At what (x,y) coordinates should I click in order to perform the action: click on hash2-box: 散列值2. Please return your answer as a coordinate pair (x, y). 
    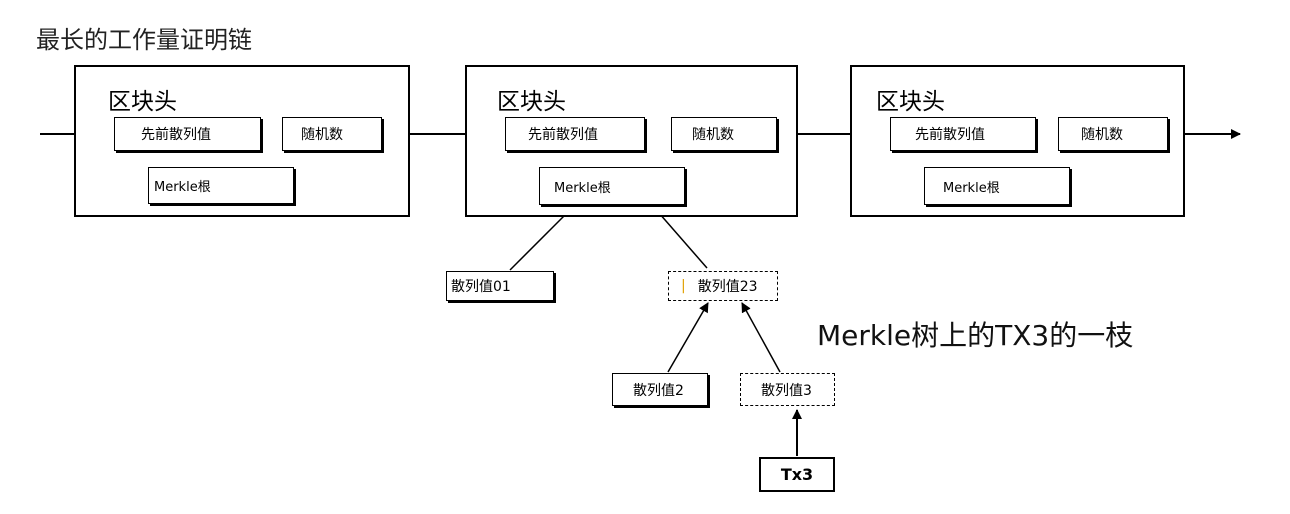
    Looking at the image, I should click on (660, 389).